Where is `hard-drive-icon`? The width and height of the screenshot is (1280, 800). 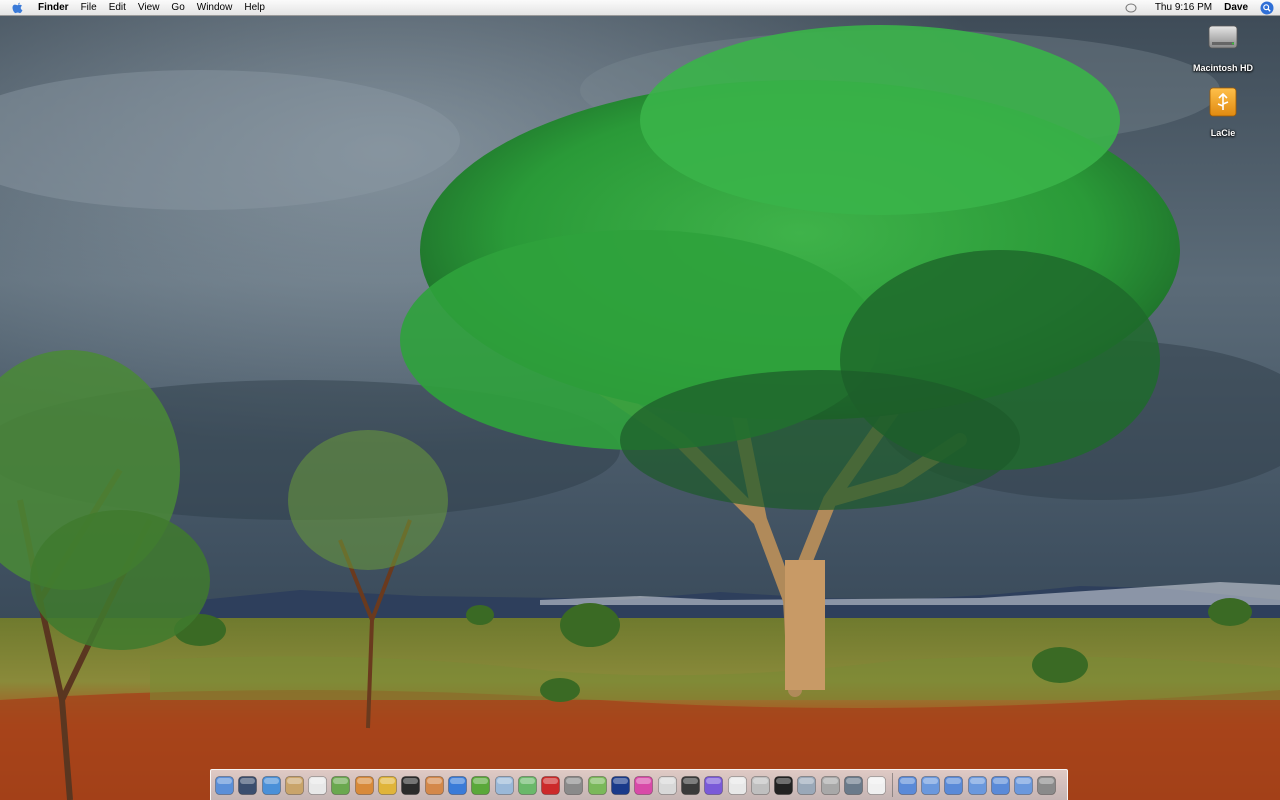
hard-drive-icon is located at coordinates (1223, 37).